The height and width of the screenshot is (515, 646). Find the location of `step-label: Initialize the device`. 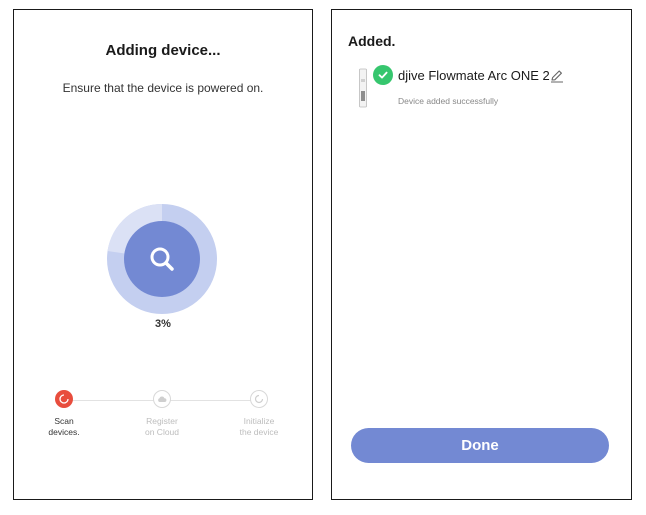

step-label: Initialize the device is located at coordinates (259, 426).